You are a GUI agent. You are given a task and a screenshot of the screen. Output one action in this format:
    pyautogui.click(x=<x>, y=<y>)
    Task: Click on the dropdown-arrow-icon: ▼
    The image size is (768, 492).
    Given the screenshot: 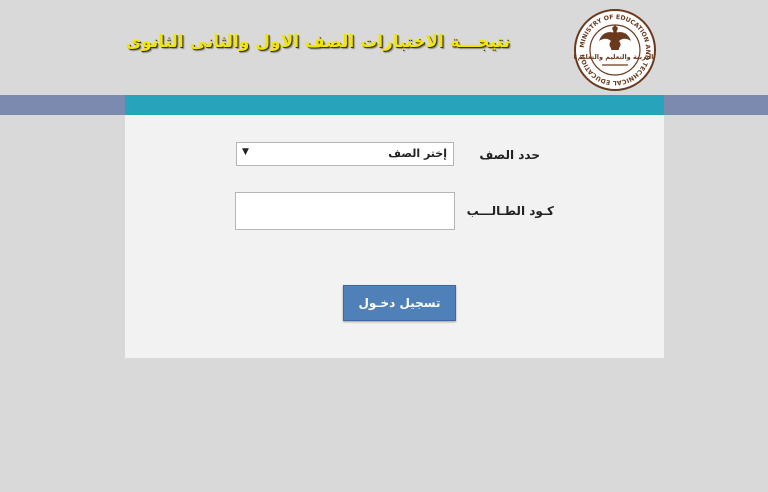 What is the action you would take?
    pyautogui.click(x=245, y=152)
    